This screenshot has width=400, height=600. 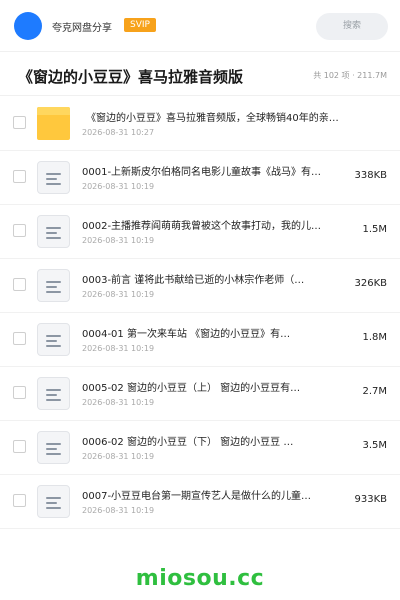 I want to click on file-size: 2.7M, so click(x=374, y=391).